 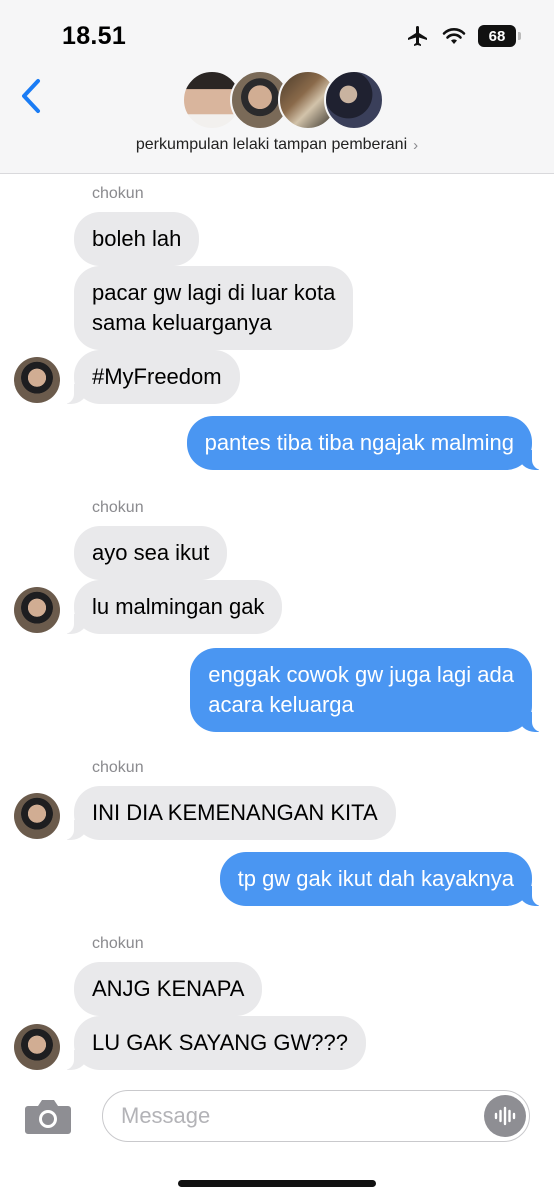 What do you see at coordinates (497, 36) in the screenshot?
I see `battery-level: 68` at bounding box center [497, 36].